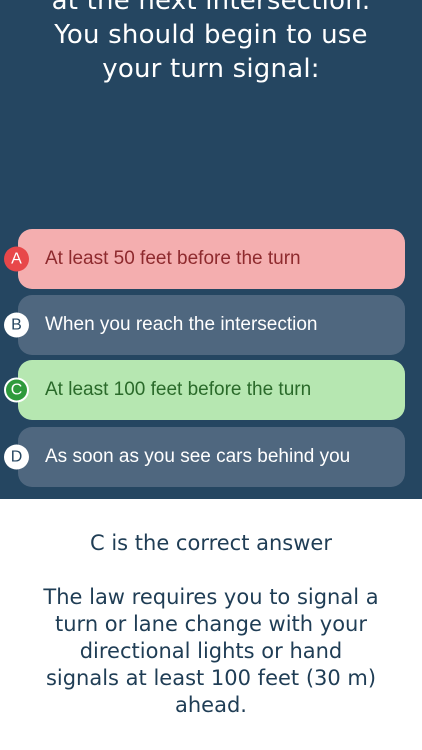 The image size is (422, 750). I want to click on answer-option-a: A At least 50 feet before the turn, so click(204, 259).